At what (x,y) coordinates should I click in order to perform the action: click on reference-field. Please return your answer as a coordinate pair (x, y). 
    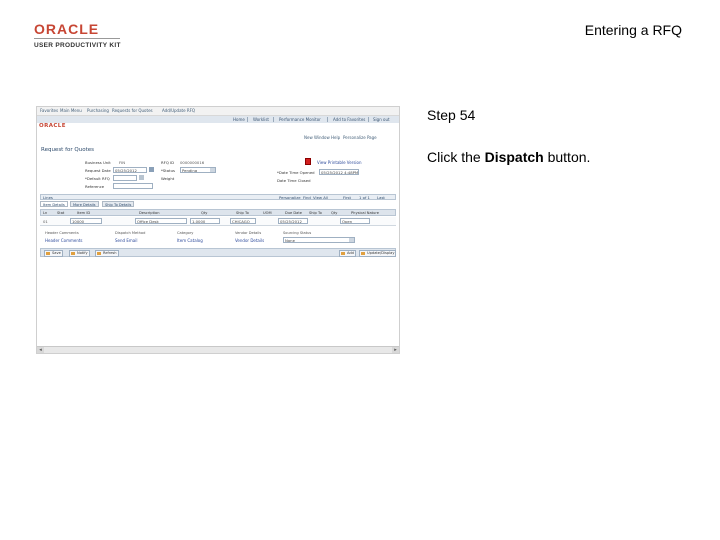
    Looking at the image, I should click on (133, 186).